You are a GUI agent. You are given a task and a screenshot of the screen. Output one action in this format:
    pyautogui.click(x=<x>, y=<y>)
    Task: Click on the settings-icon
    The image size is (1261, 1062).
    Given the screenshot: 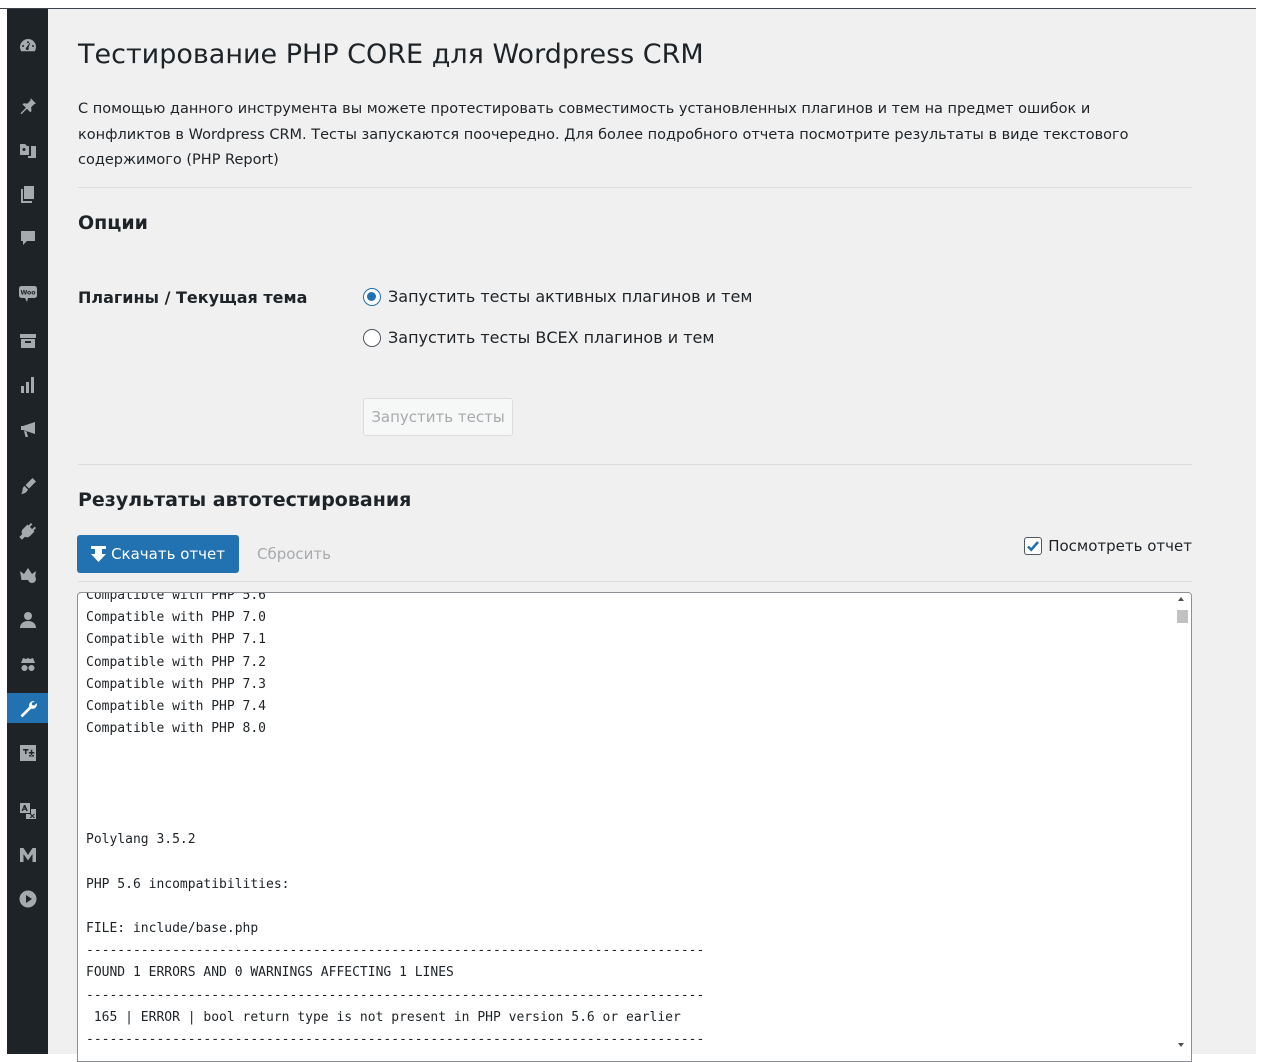 What is the action you would take?
    pyautogui.click(x=27, y=753)
    